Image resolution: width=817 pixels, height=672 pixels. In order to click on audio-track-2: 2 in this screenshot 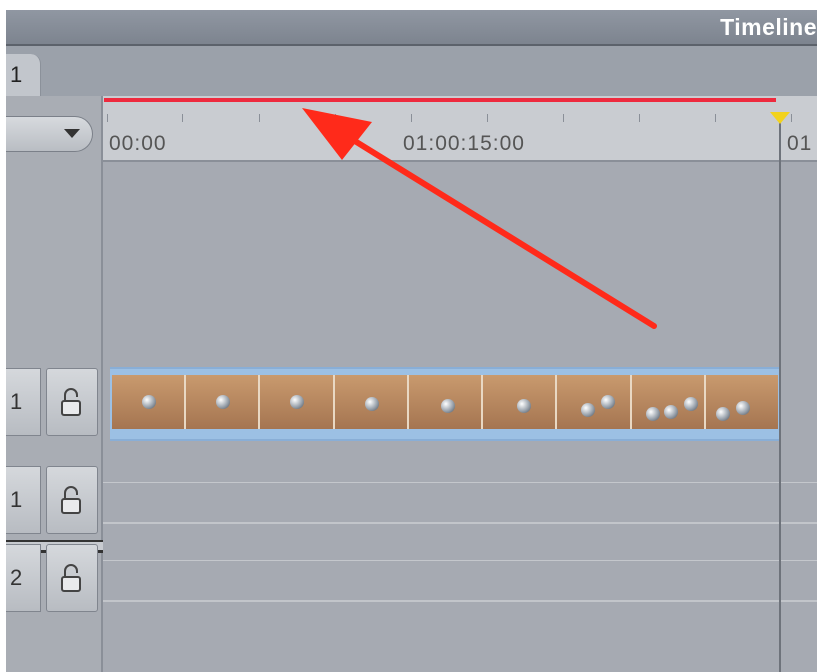, I will do `click(411, 579)`.